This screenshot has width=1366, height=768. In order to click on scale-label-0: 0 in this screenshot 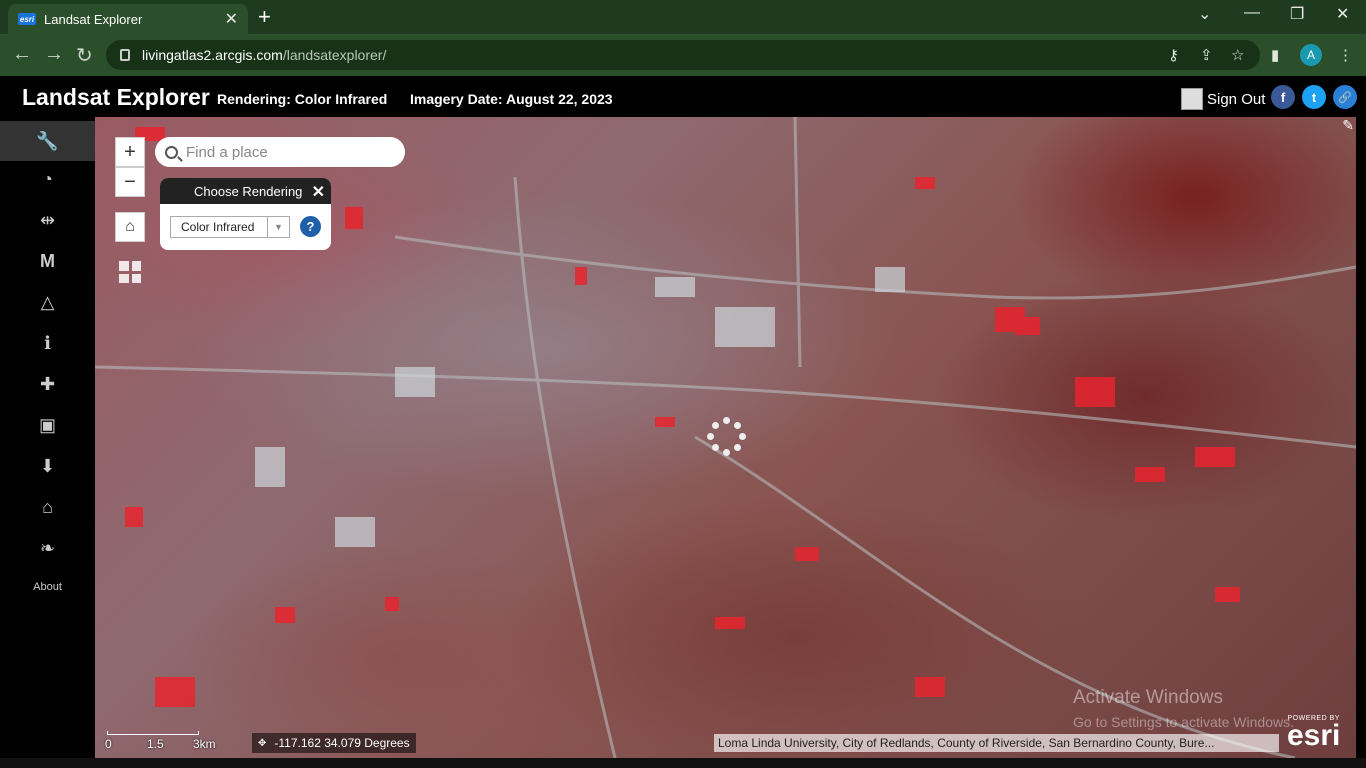, I will do `click(108, 744)`.